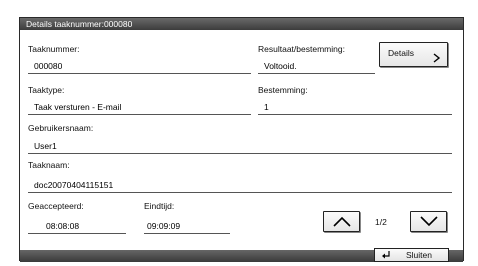 This screenshot has height=266, width=478. I want to click on page-down-button, so click(428, 221).